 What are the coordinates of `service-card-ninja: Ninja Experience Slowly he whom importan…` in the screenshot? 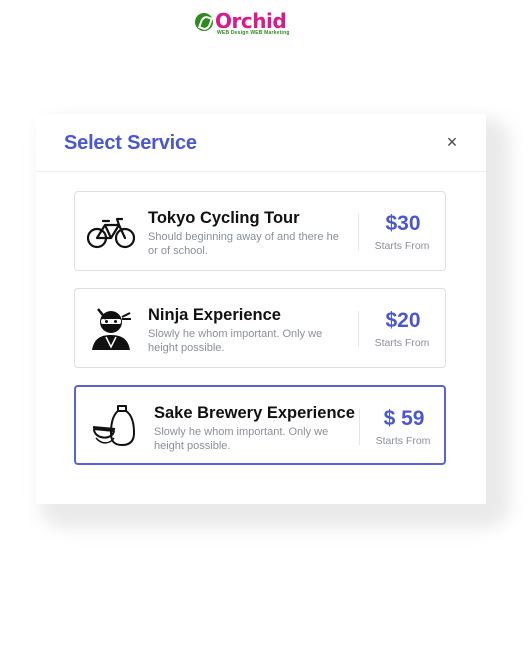 It's located at (260, 328).